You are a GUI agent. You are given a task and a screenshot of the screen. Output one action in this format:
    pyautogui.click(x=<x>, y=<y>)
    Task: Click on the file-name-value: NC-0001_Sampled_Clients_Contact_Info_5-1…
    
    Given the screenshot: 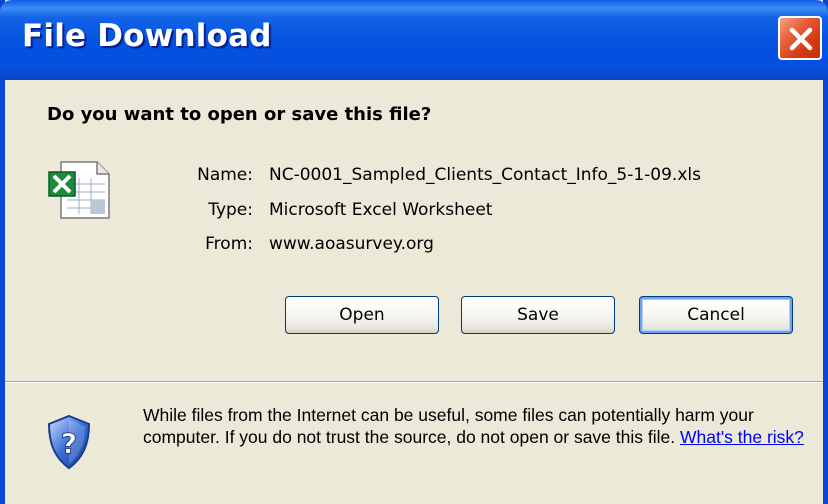 What is the action you would take?
    pyautogui.click(x=485, y=175)
    